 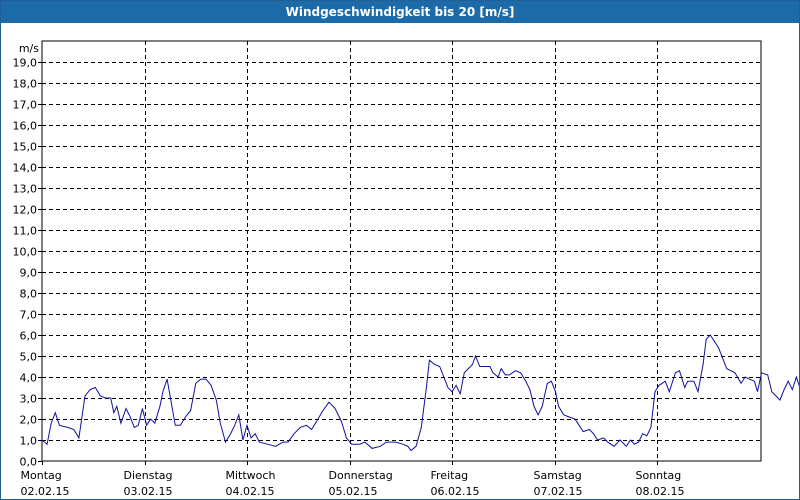 What do you see at coordinates (148, 491) in the screenshot?
I see `x-tick-date: 03.02.15` at bounding box center [148, 491].